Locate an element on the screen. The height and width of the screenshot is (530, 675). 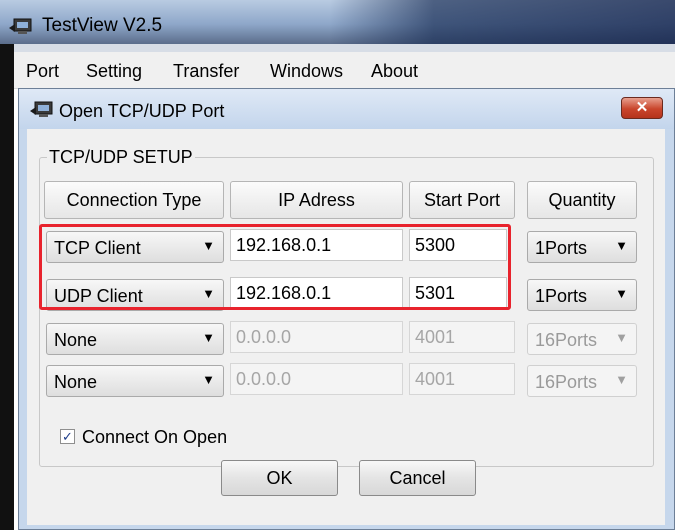
dialog-title: Open TCP/UDP Port is located at coordinates (142, 111).